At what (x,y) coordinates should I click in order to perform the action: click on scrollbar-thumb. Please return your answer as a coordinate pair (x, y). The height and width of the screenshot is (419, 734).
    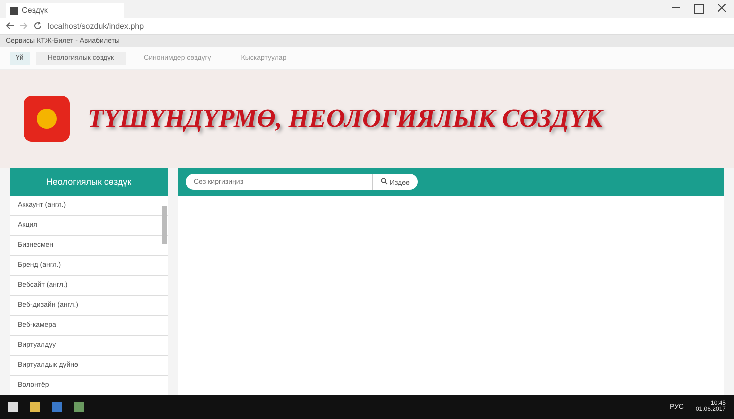
    Looking at the image, I should click on (164, 225).